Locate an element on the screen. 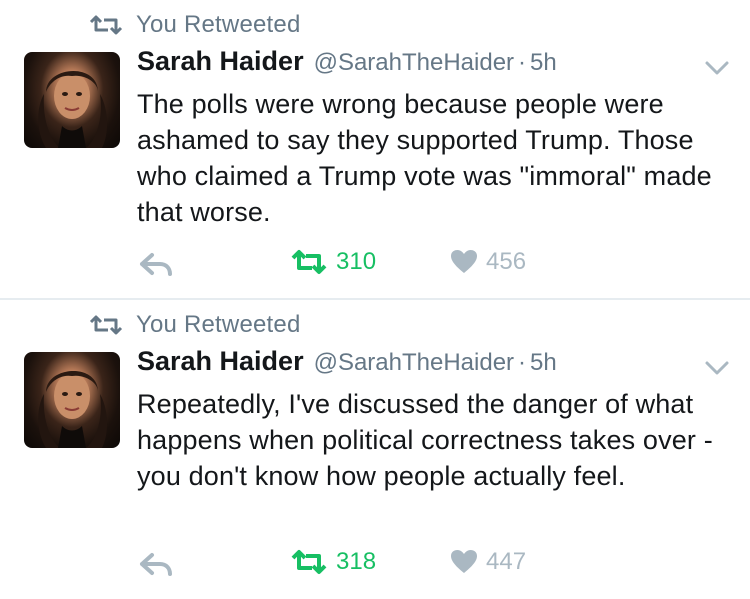  retweet-button: 310 is located at coordinates (333, 262).